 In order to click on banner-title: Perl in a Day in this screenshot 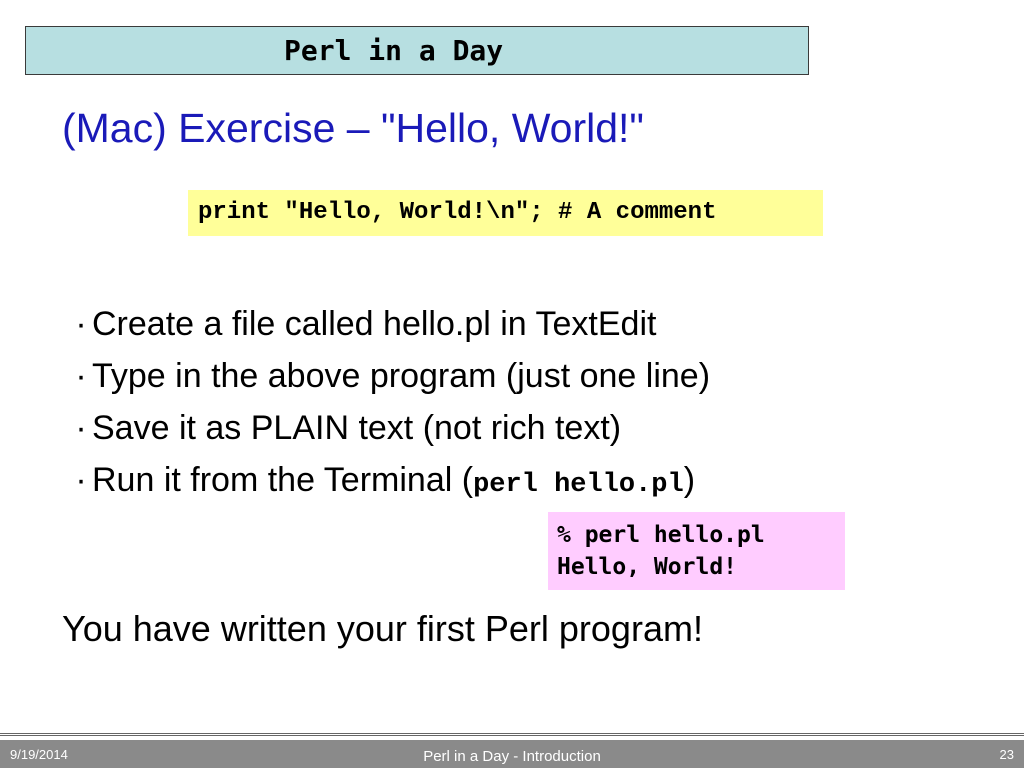, I will do `click(394, 50)`.